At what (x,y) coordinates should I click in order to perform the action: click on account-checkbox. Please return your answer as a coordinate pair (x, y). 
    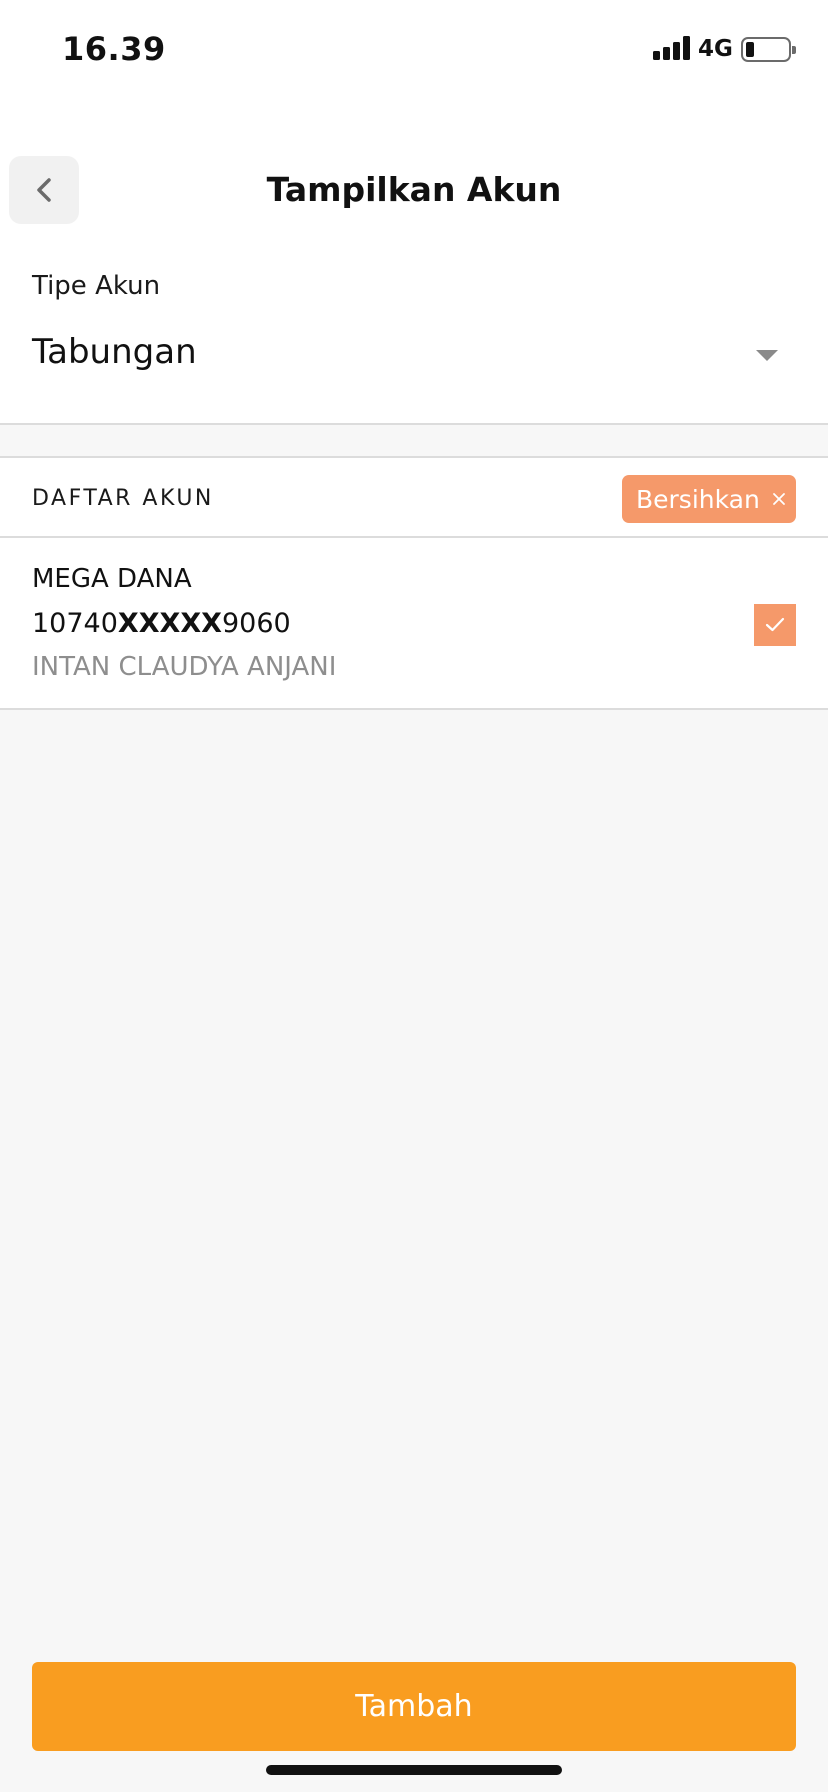
    Looking at the image, I should click on (775, 625).